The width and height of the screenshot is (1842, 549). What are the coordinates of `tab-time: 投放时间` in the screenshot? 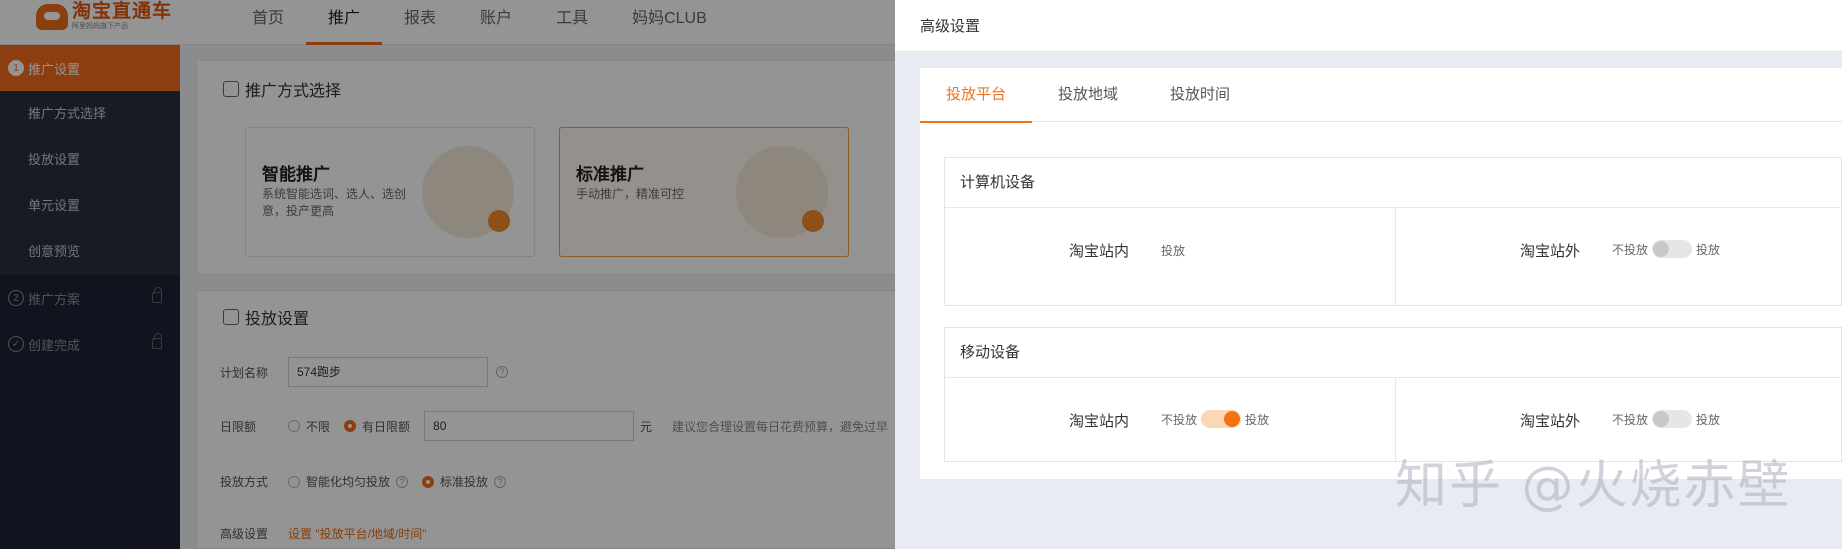 It's located at (1200, 95).